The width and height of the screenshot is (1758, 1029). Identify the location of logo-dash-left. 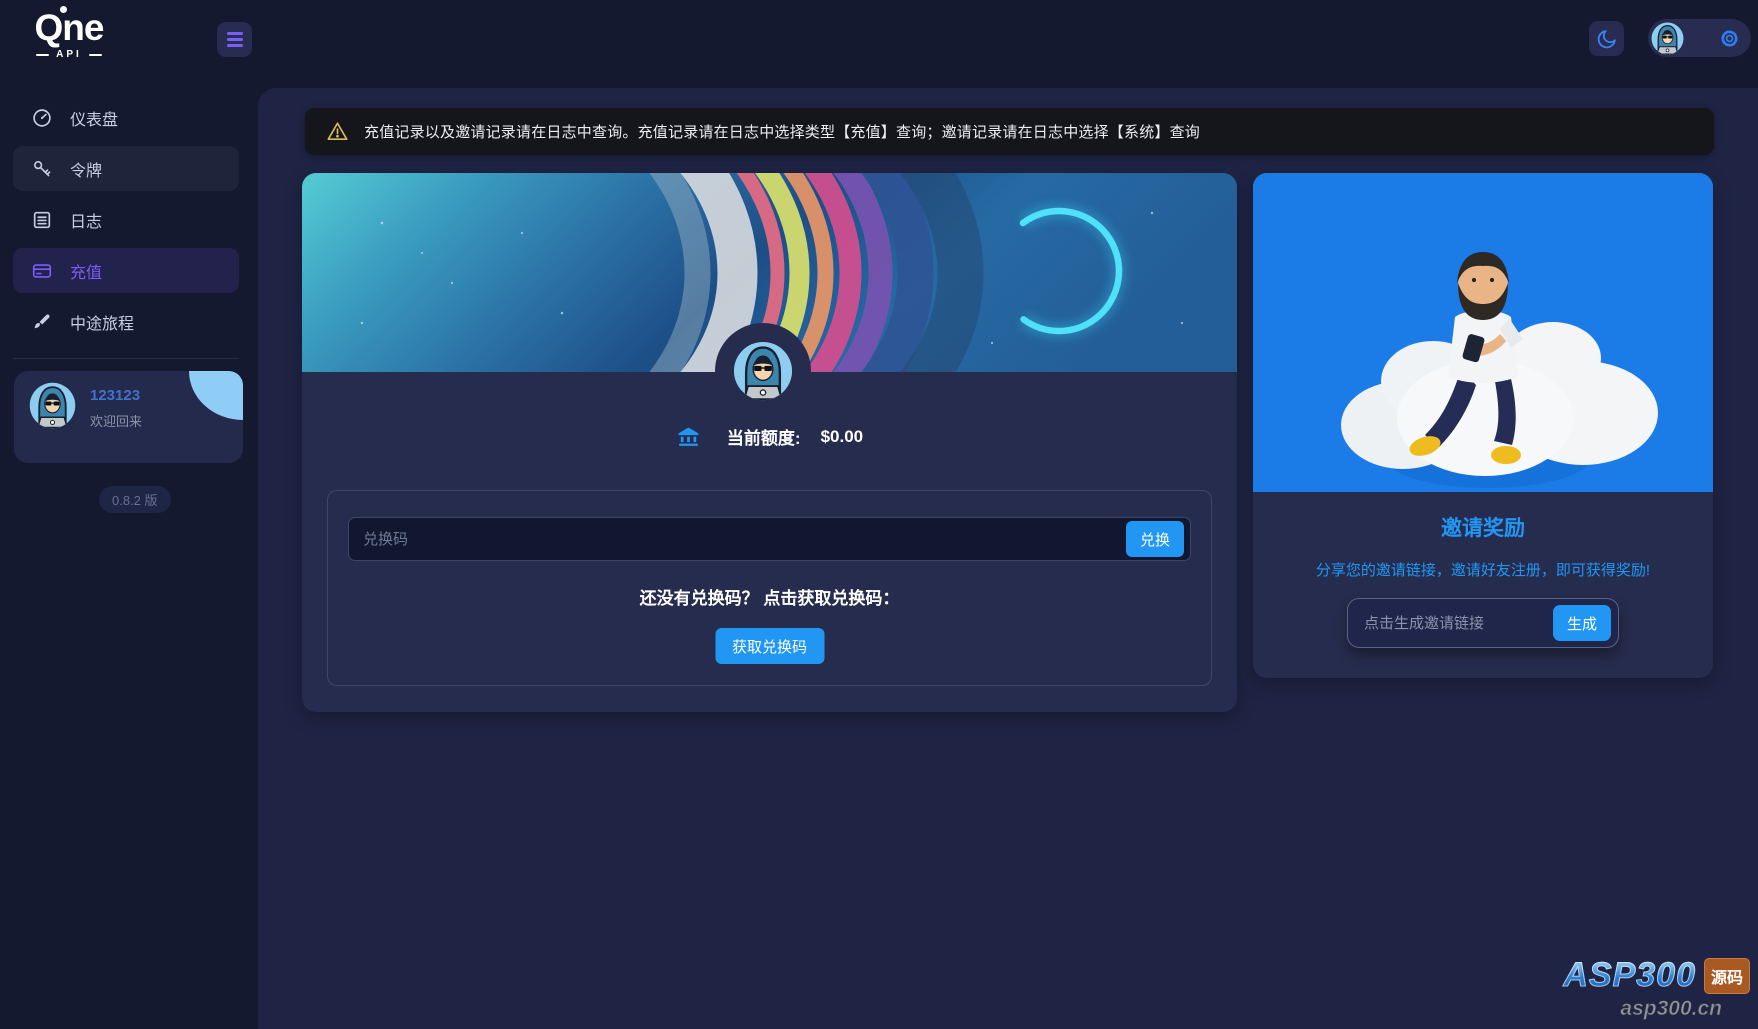
(43, 54).